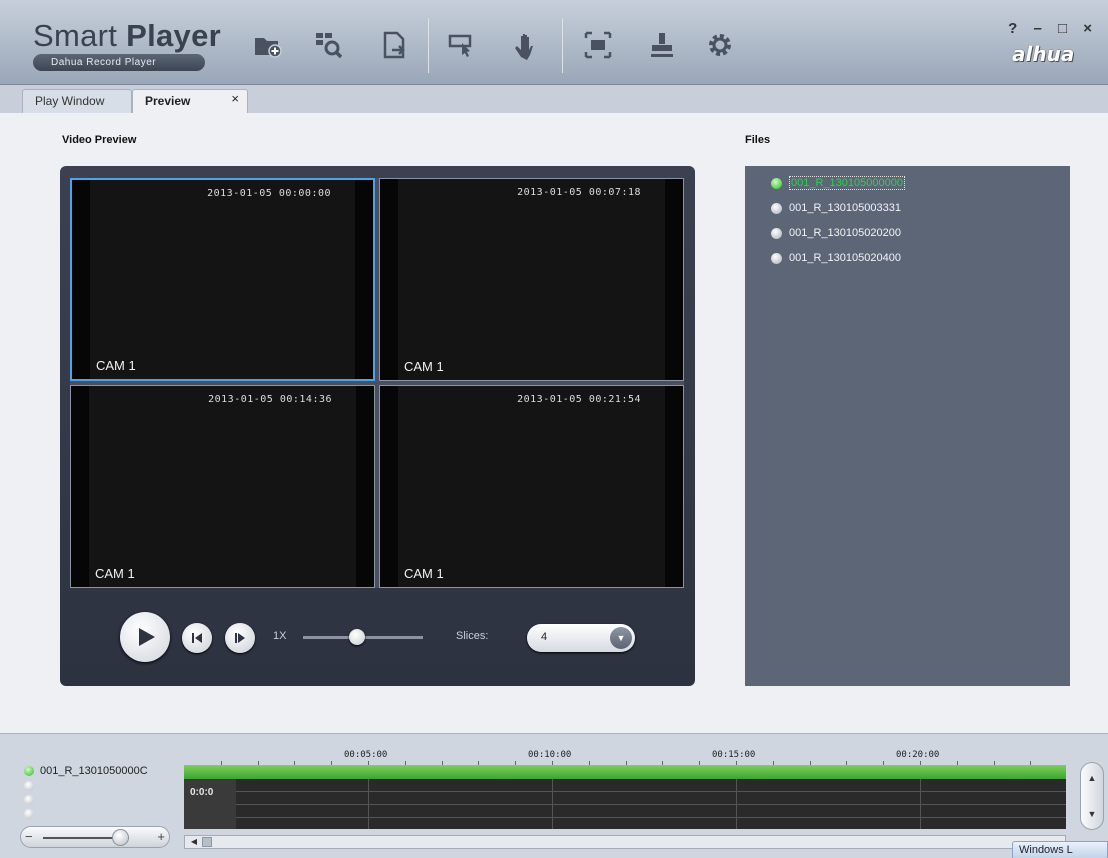  Describe the element at coordinates (222, 279) in the screenshot. I see `video-cell: 2013-01-05 00:00:00 CAM 1` at that location.